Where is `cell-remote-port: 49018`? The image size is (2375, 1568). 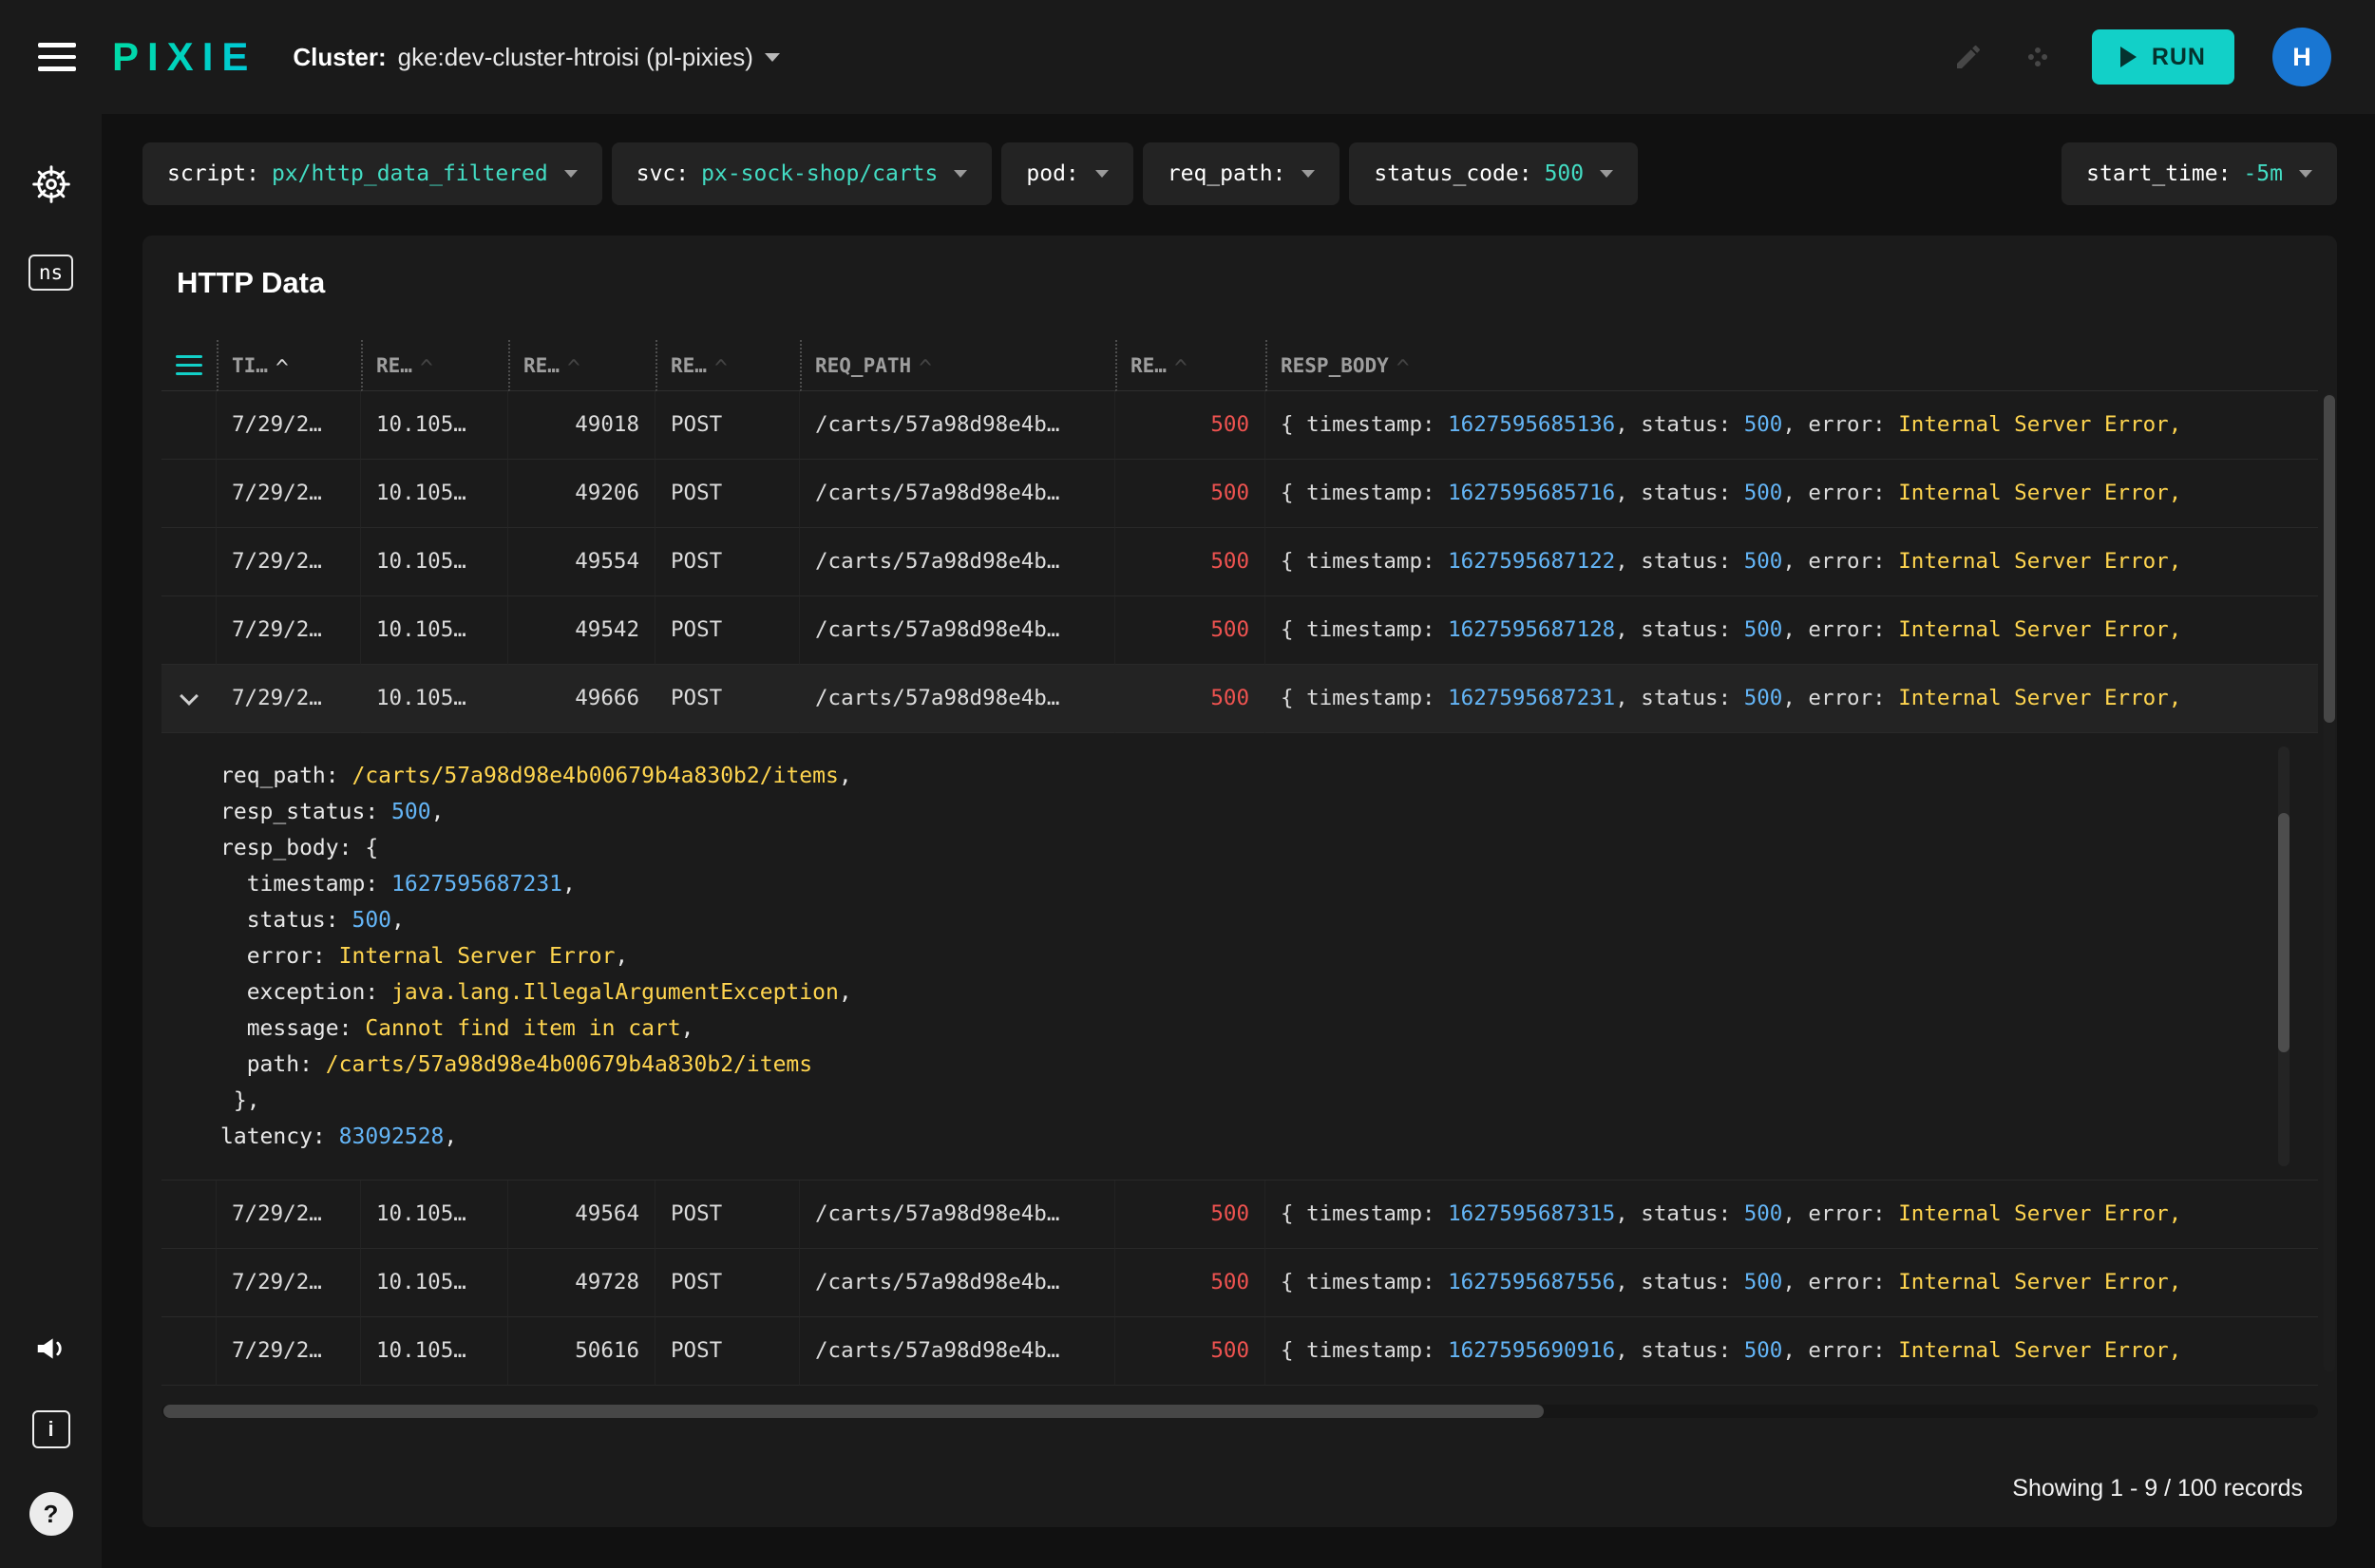 cell-remote-port: 49018 is located at coordinates (582, 425).